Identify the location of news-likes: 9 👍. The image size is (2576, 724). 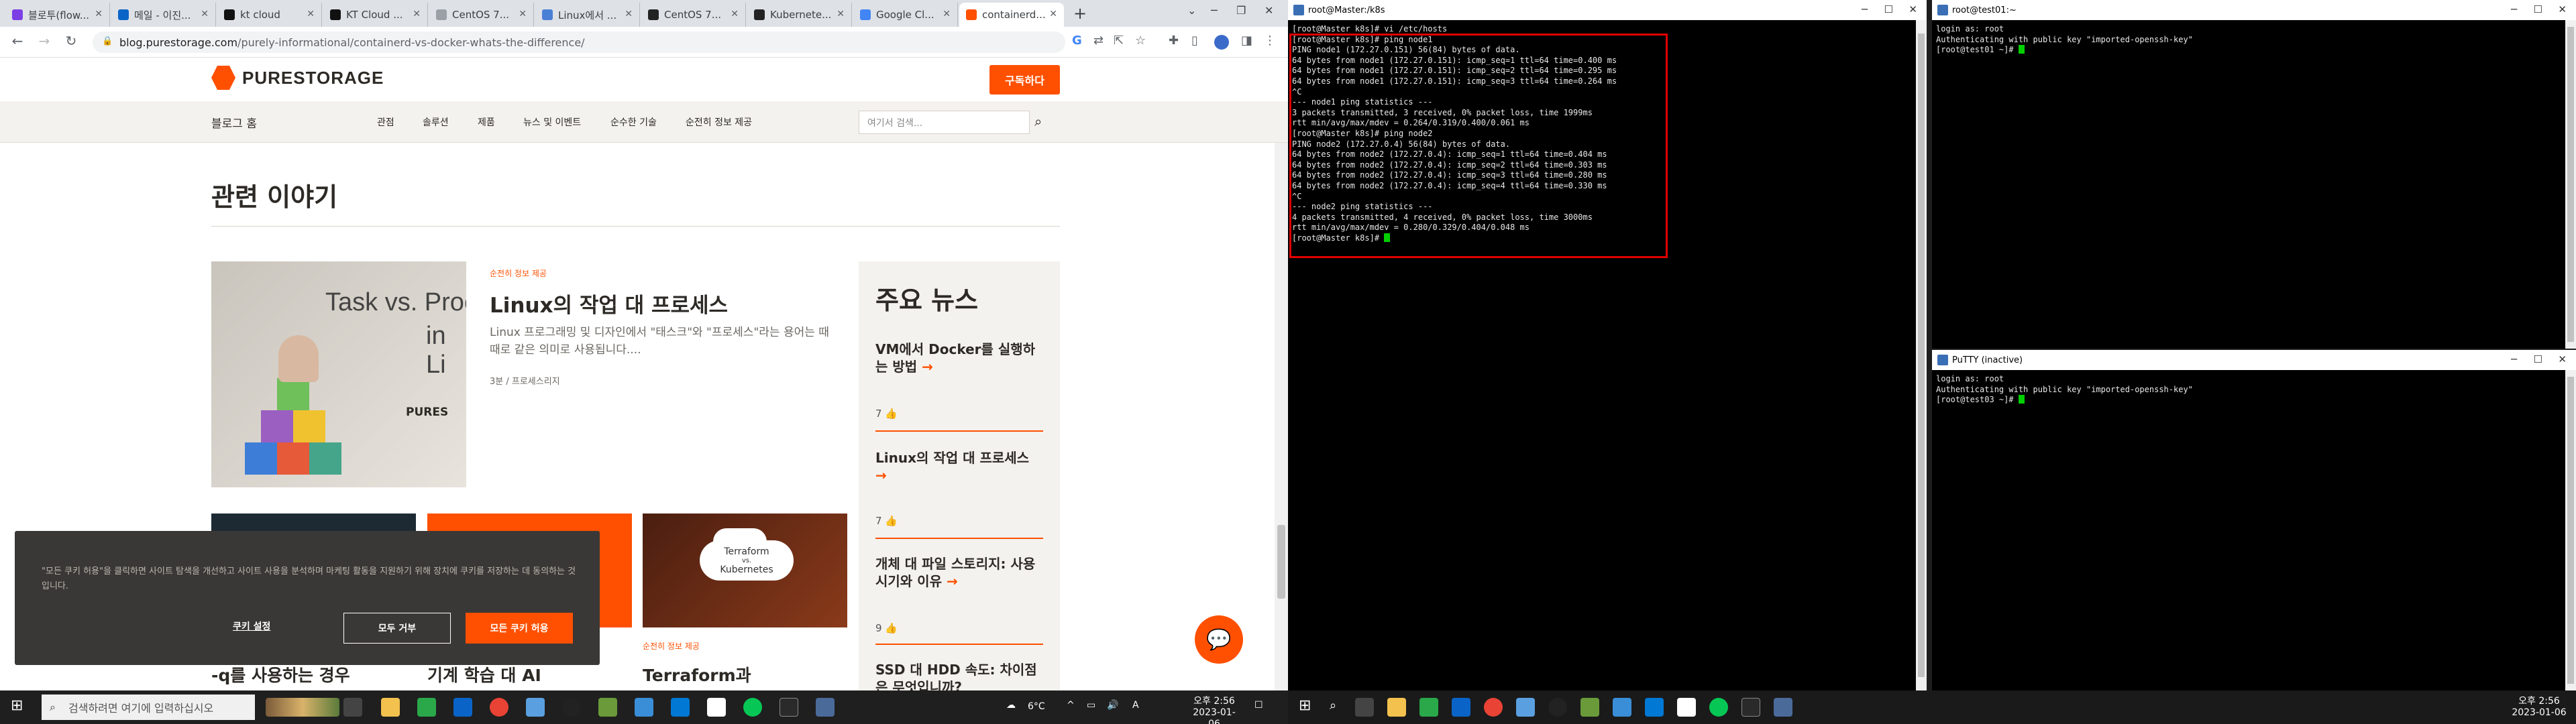
(886, 628).